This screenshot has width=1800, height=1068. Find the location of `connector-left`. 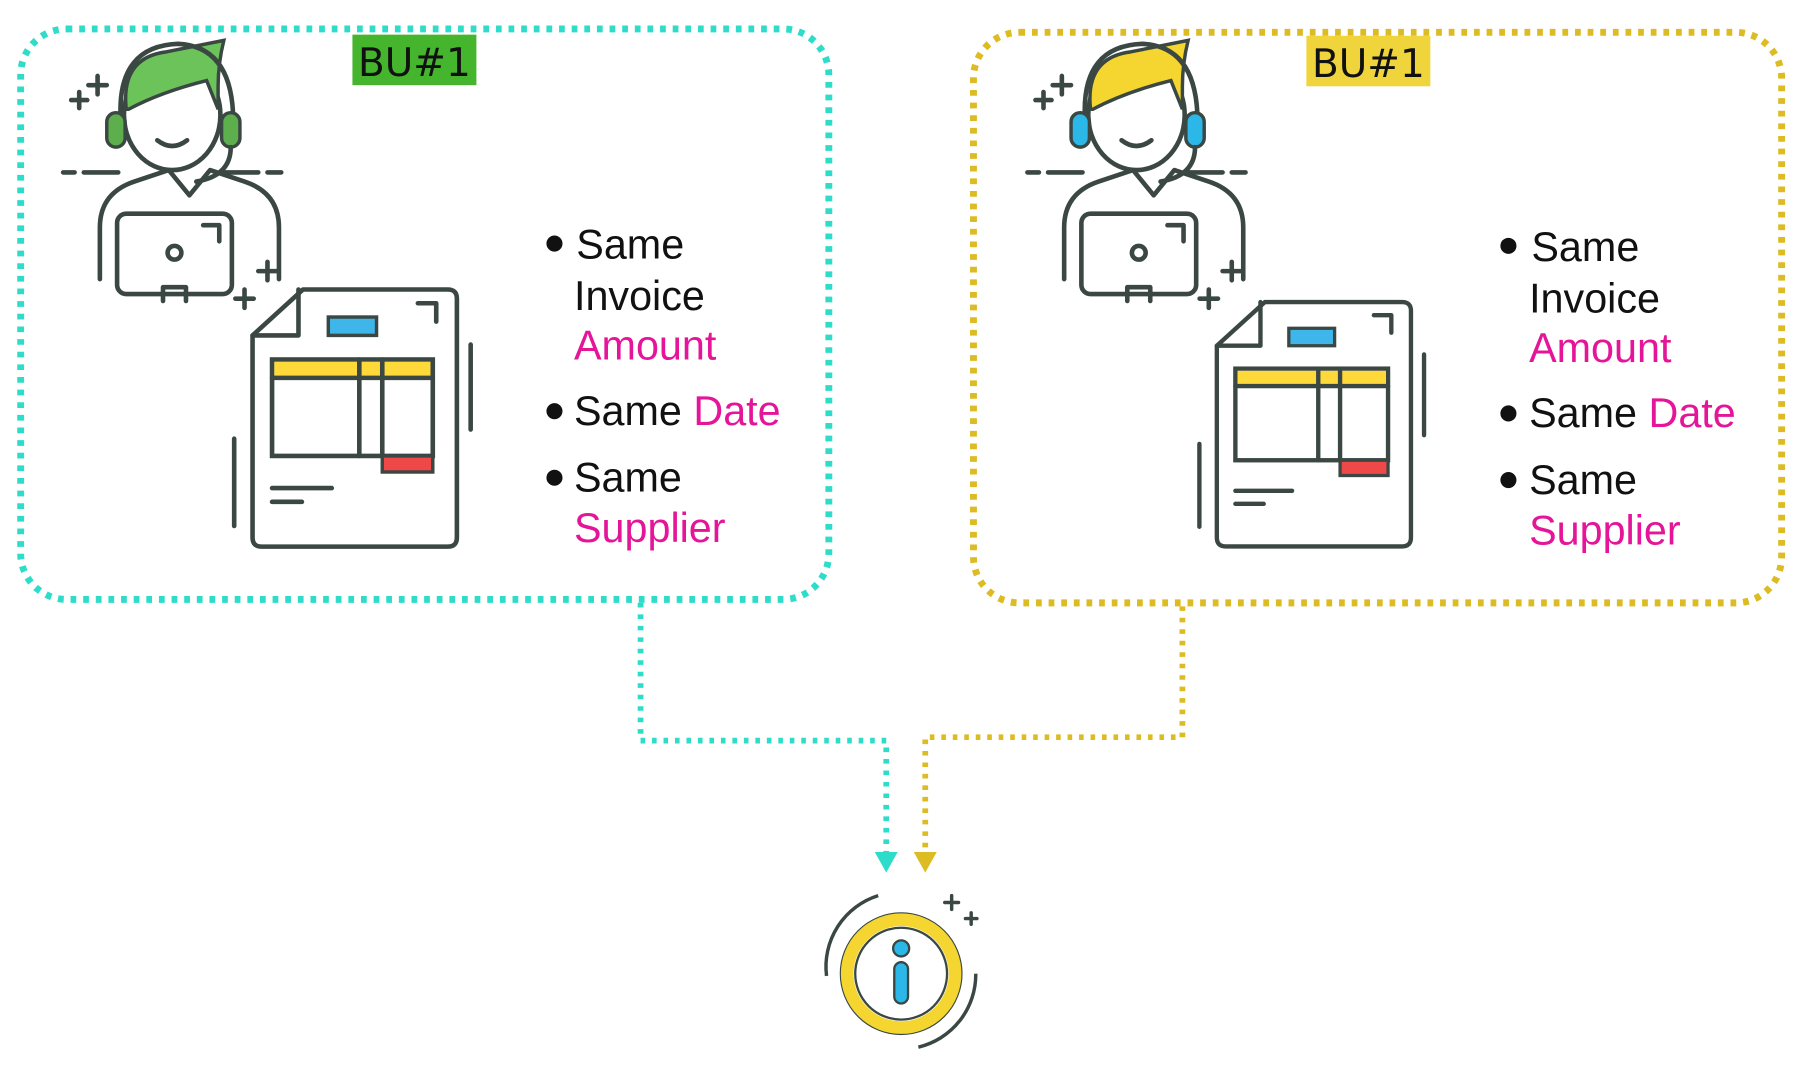

connector-left is located at coordinates (763, 727).